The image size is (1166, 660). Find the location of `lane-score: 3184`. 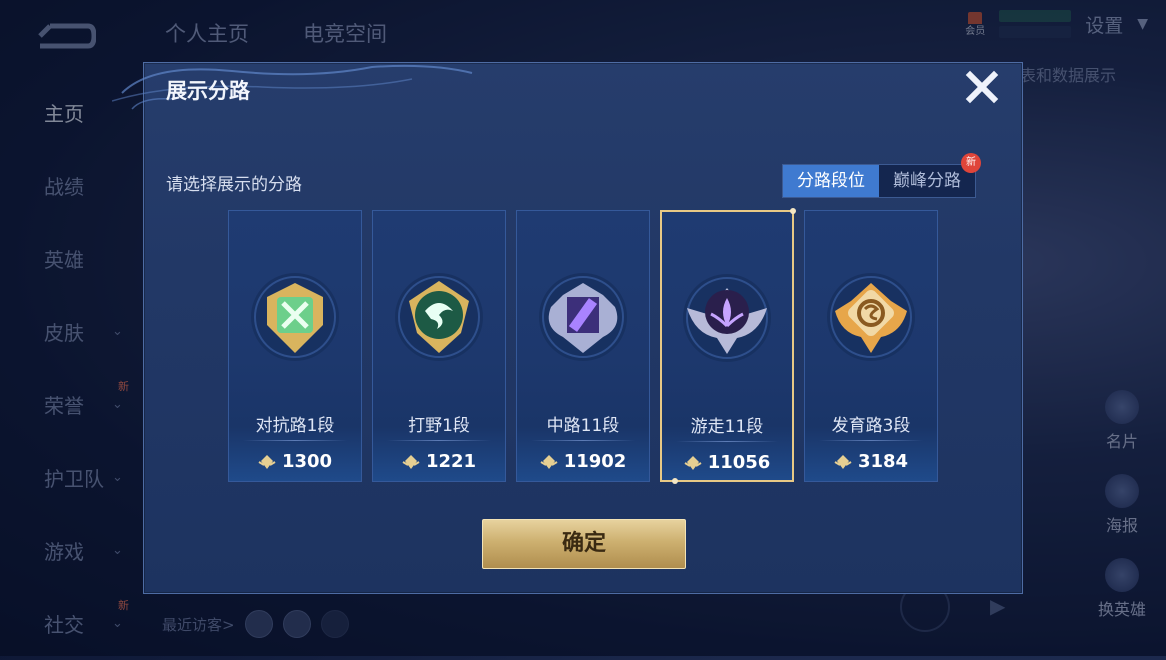

lane-score: 3184 is located at coordinates (871, 461).